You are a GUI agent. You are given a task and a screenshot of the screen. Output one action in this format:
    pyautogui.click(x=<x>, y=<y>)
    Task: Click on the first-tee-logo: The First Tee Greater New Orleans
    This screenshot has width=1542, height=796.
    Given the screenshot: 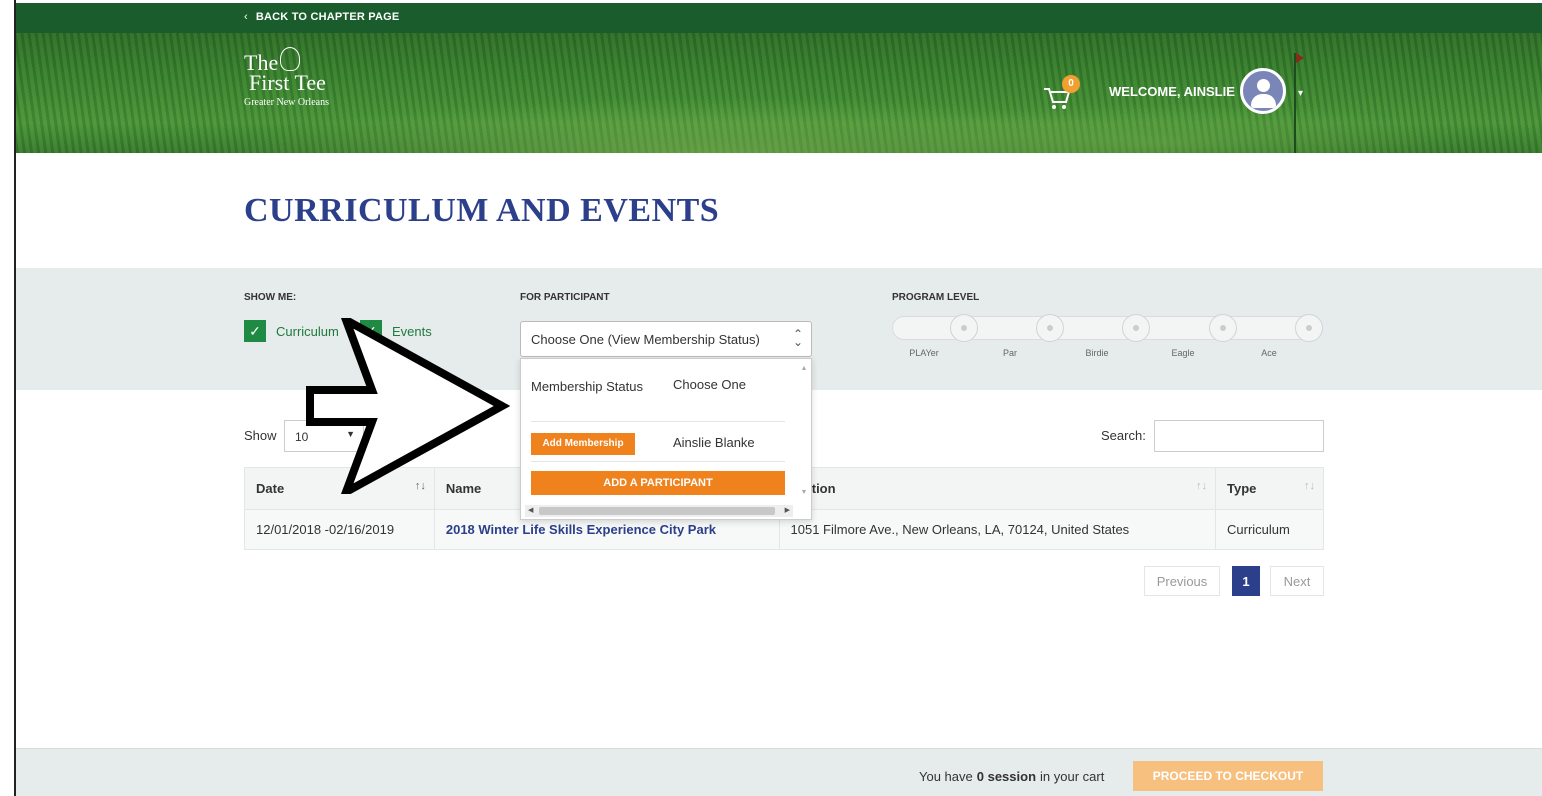 What is the action you would take?
    pyautogui.click(x=286, y=77)
    